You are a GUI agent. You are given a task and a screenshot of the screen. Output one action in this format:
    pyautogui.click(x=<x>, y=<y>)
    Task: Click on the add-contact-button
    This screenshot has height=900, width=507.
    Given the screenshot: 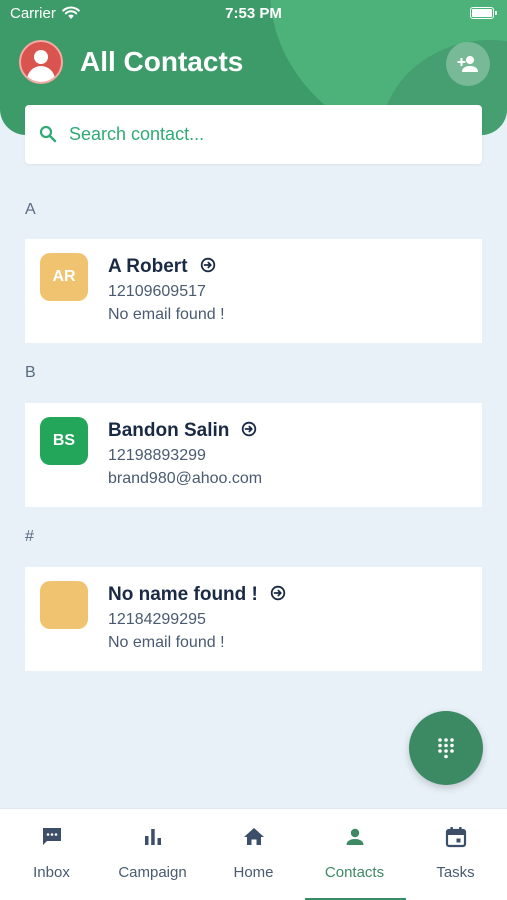 What is the action you would take?
    pyautogui.click(x=468, y=64)
    